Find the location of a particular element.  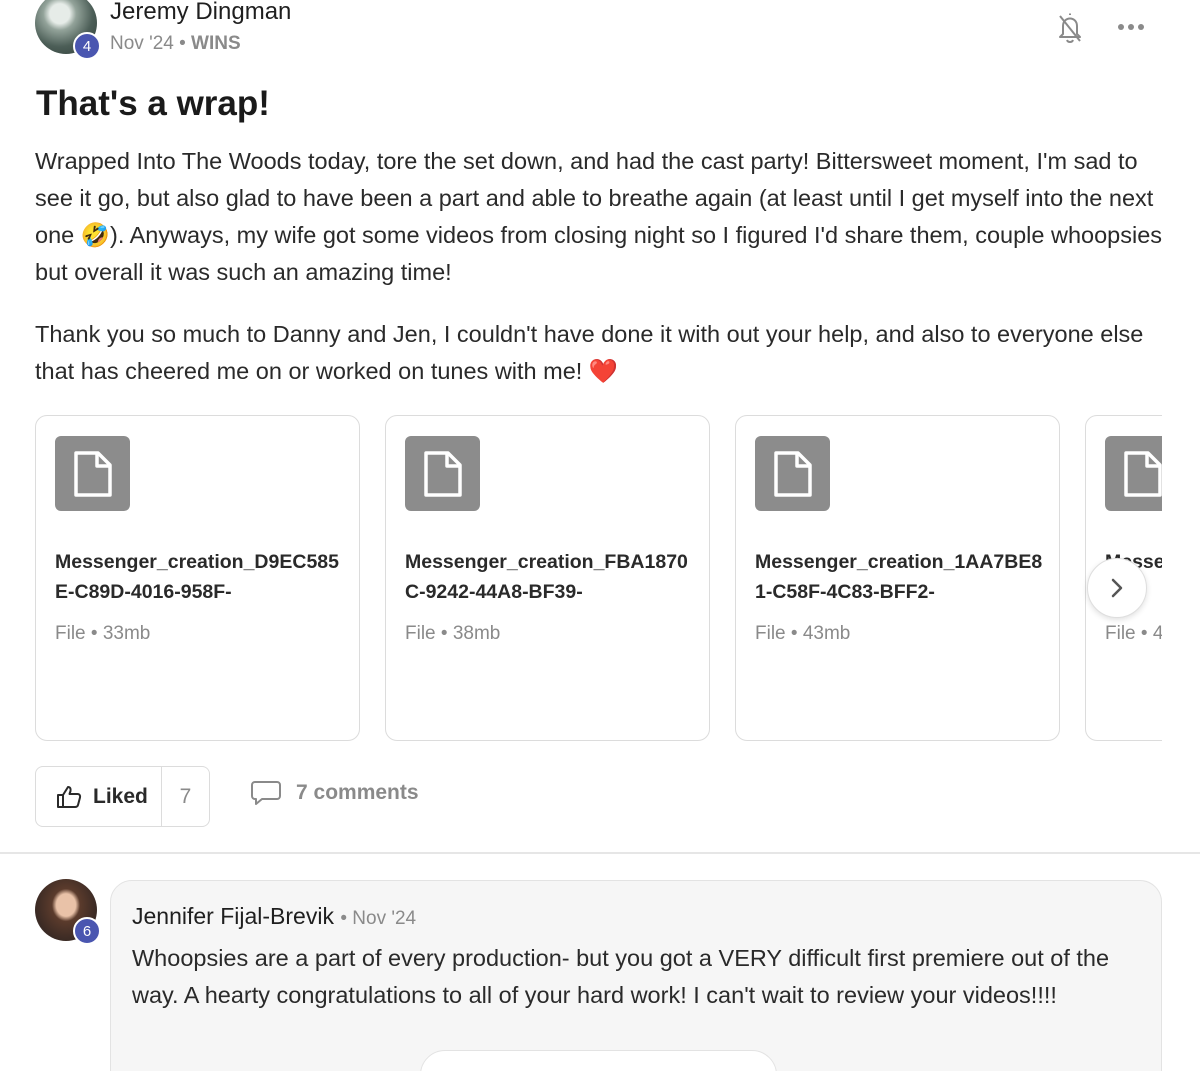

comment-header: Jennifer Fijal-Brevik • Nov '24 is located at coordinates (274, 916).